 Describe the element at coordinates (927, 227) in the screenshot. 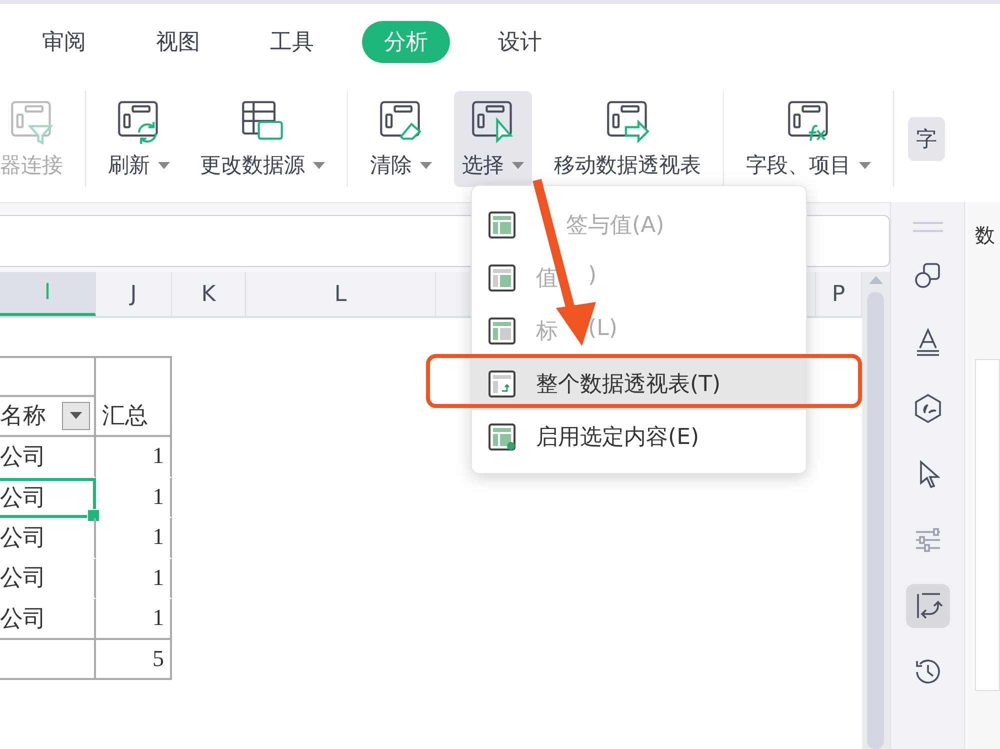

I see `drag-handle-icon` at that location.